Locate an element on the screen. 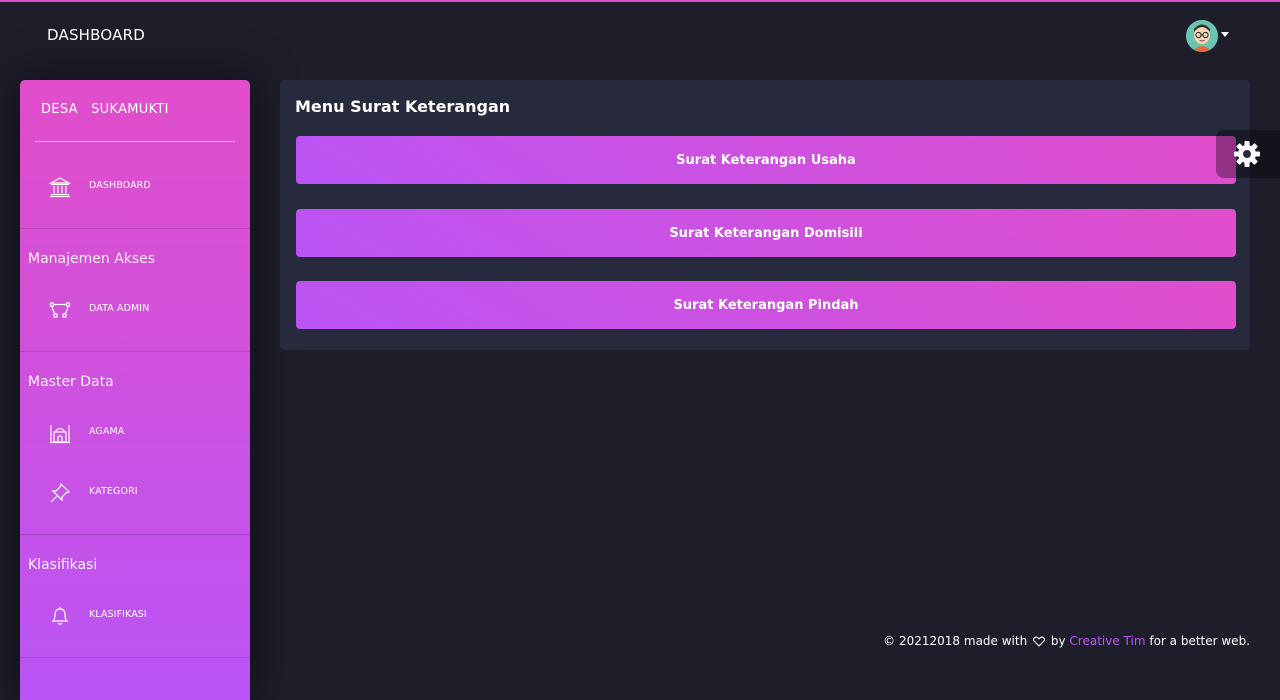 The height and width of the screenshot is (700, 1280). sidebar-item-data-admin: DATA ADMIN is located at coordinates (135, 310).